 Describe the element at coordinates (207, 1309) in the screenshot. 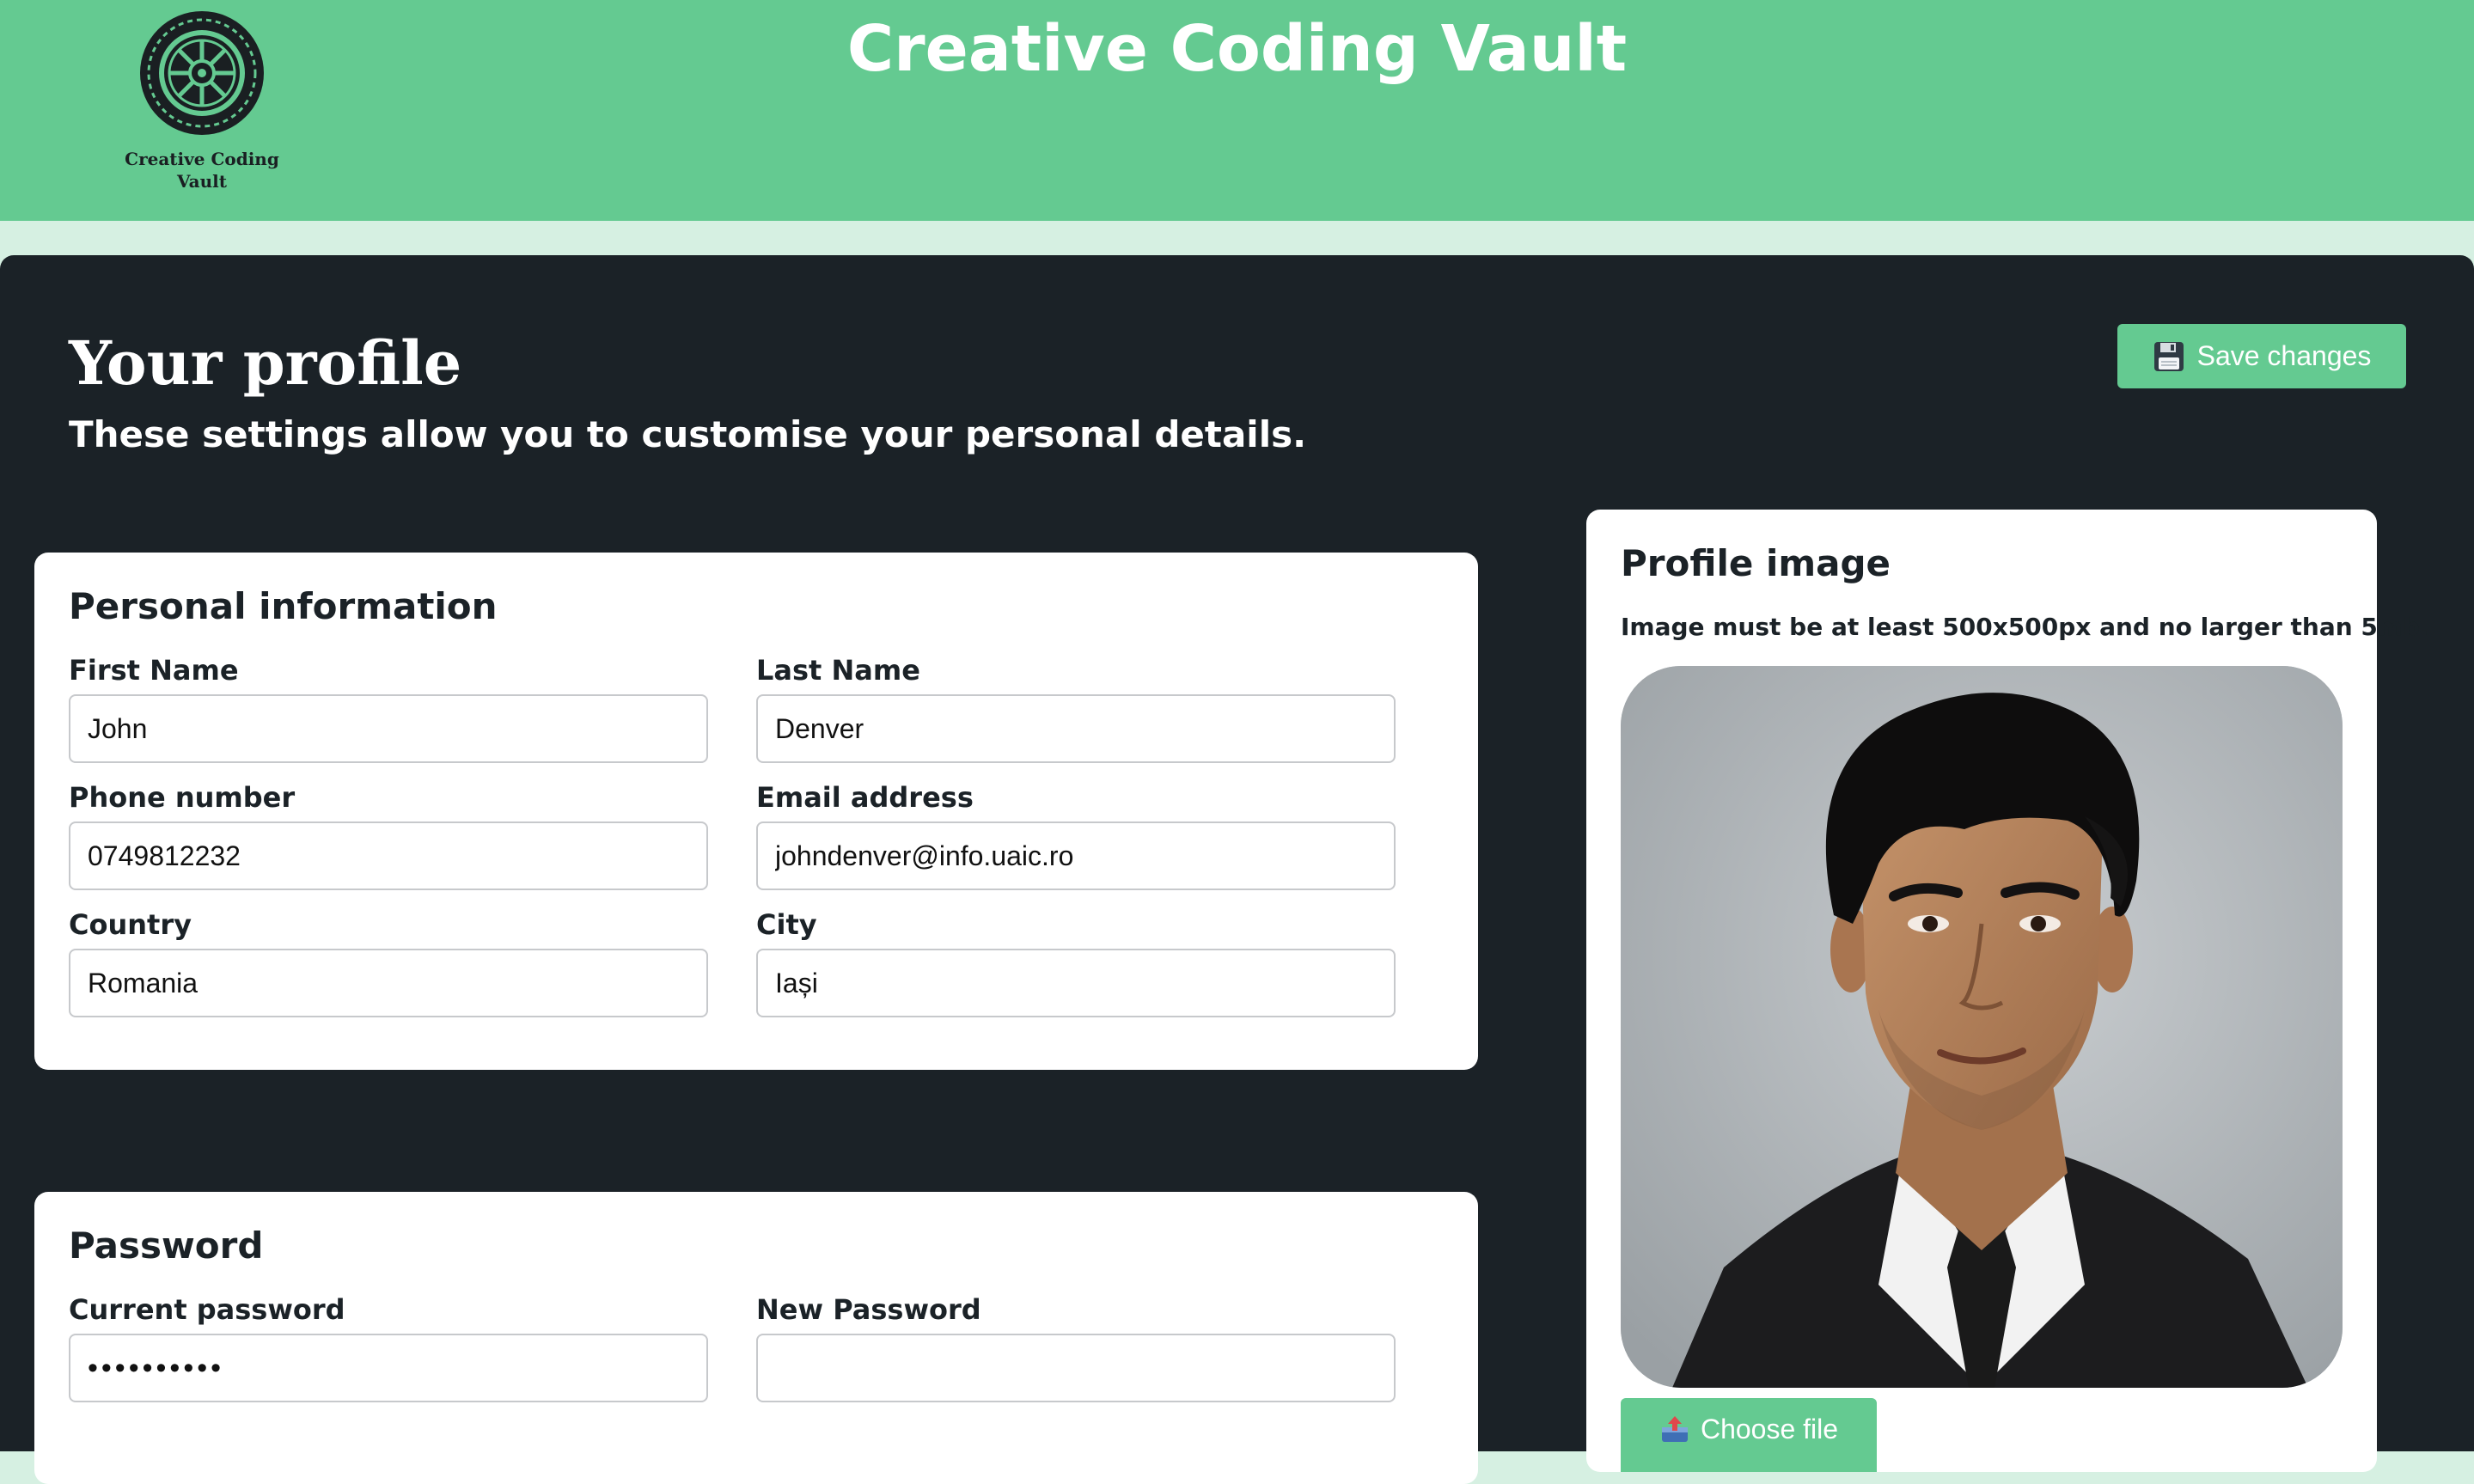

I see `current-password-label: Current password` at that location.